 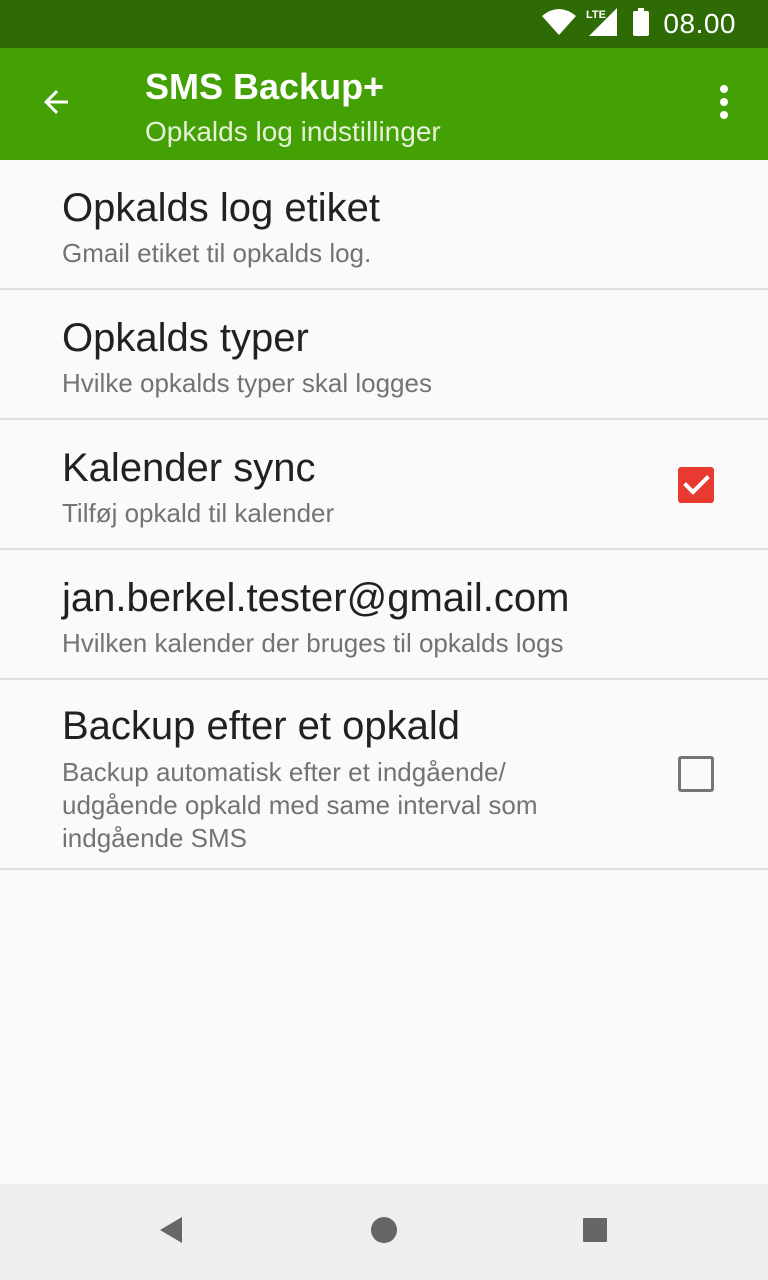 What do you see at coordinates (247, 383) in the screenshot?
I see `pref-summary: Hvilke opkalds typer skal logges` at bounding box center [247, 383].